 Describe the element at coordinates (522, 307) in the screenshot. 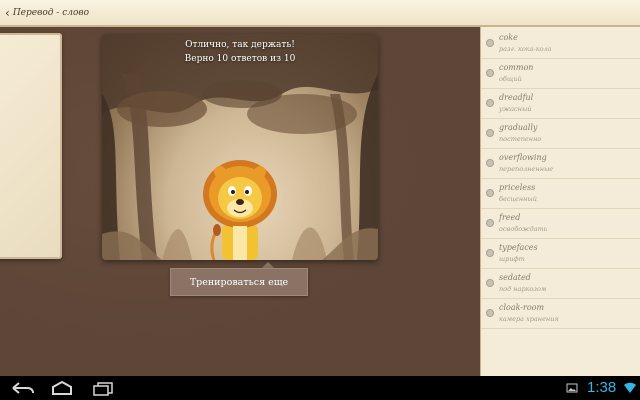

I see `word-en: cloak-room` at that location.